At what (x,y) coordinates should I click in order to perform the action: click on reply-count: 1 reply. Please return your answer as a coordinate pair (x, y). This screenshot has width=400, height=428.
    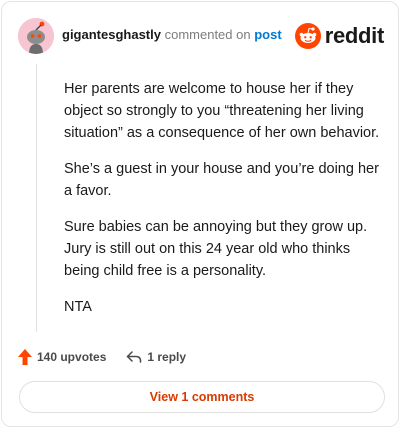
    Looking at the image, I should click on (167, 357).